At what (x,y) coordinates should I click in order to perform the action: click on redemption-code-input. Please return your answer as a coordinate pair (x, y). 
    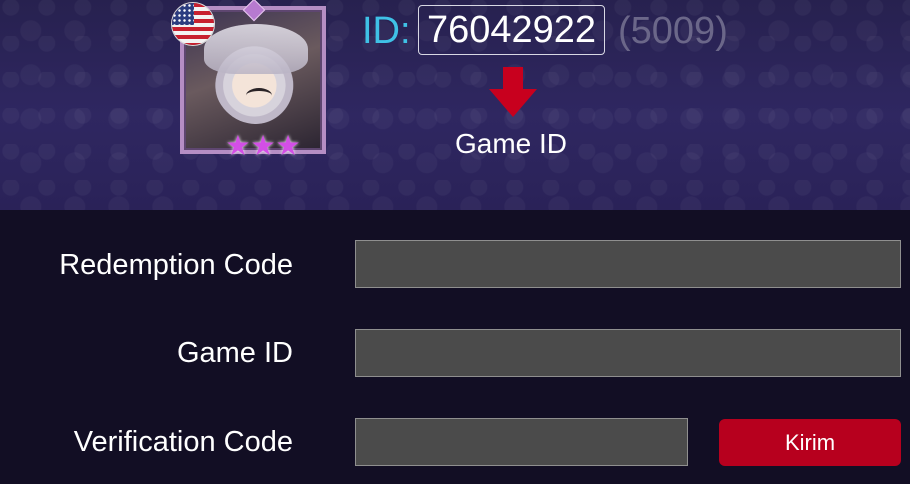
    Looking at the image, I should click on (628, 264).